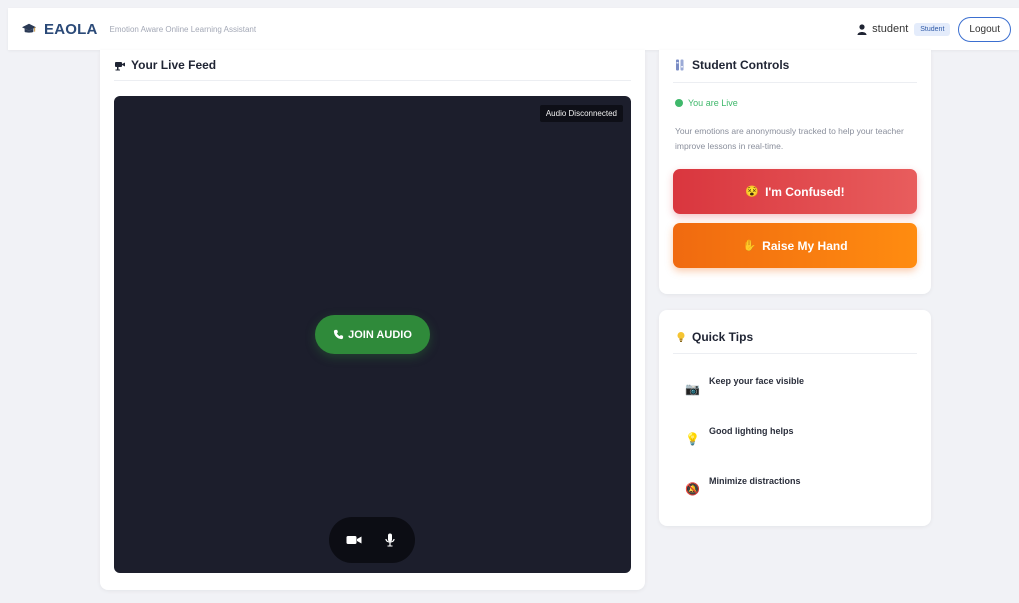 The height and width of the screenshot is (603, 1019). I want to click on brand-subtitle: Emotion Aware Online Learning Assistant, so click(183, 29).